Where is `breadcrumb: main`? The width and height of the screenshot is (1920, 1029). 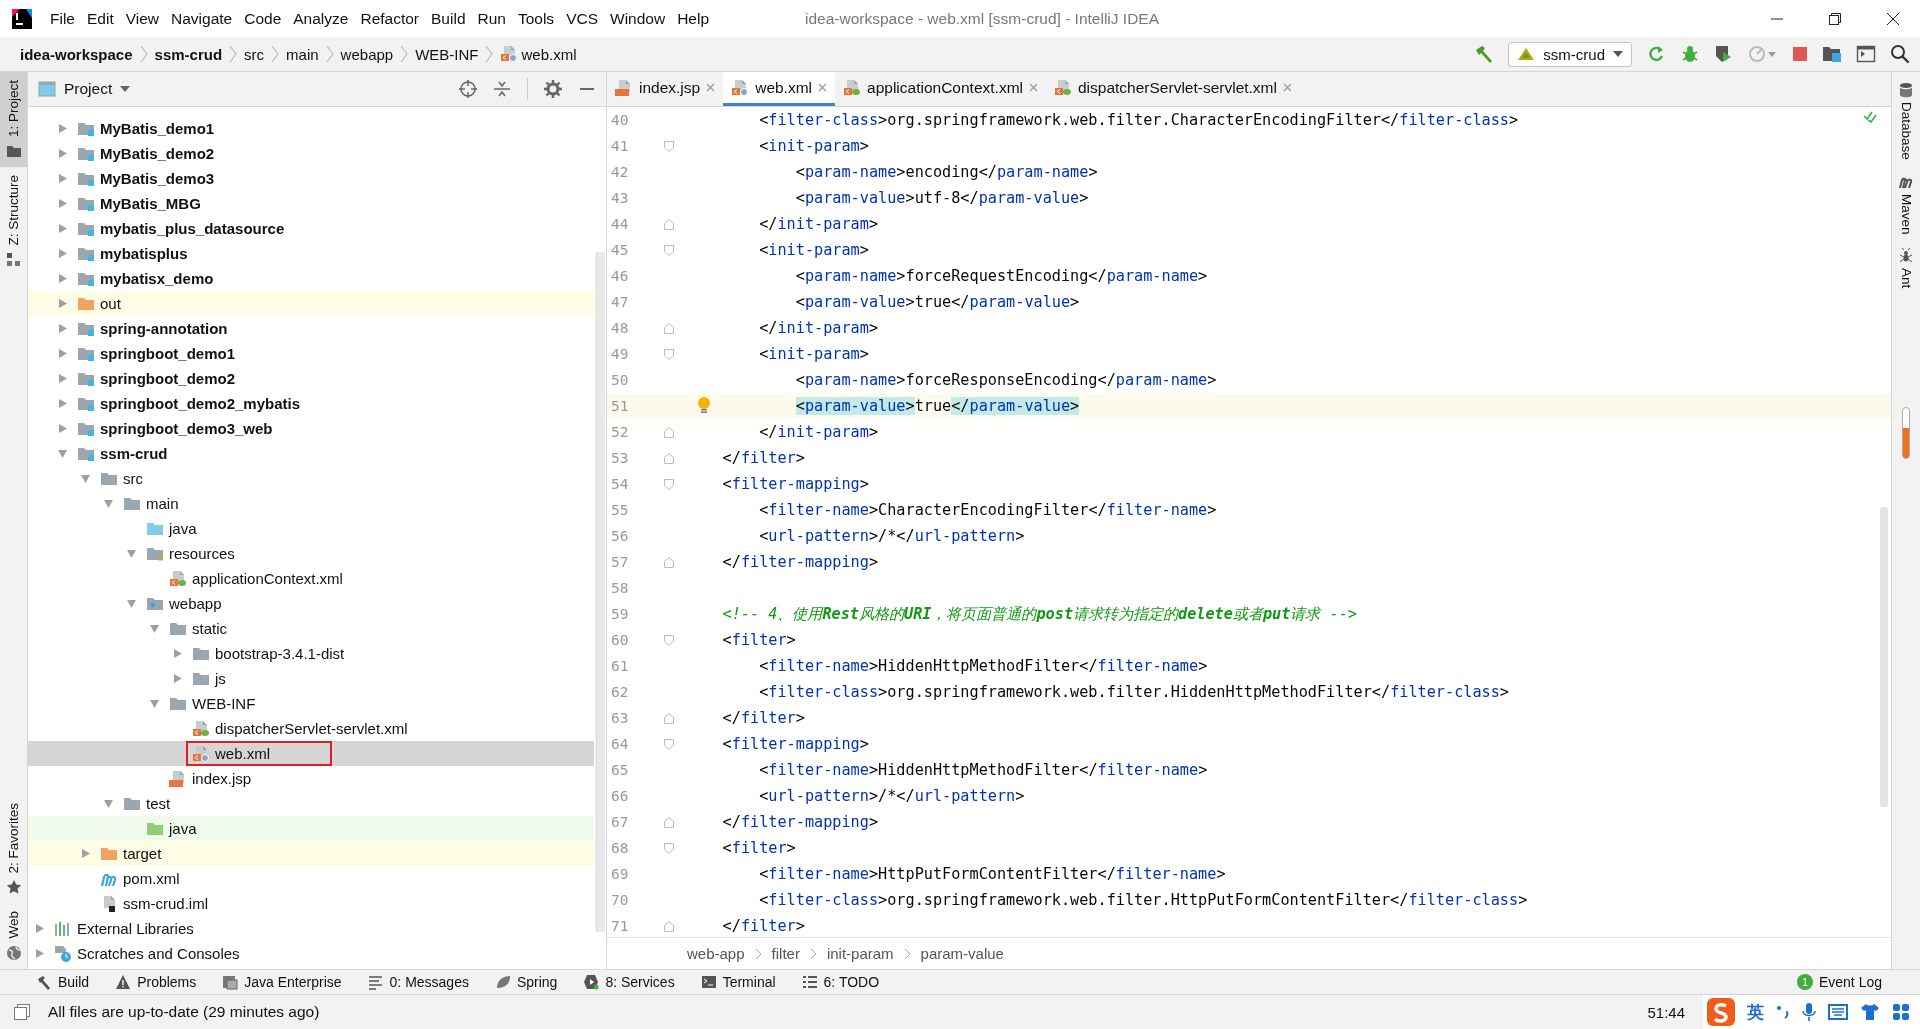 breadcrumb: main is located at coordinates (302, 54).